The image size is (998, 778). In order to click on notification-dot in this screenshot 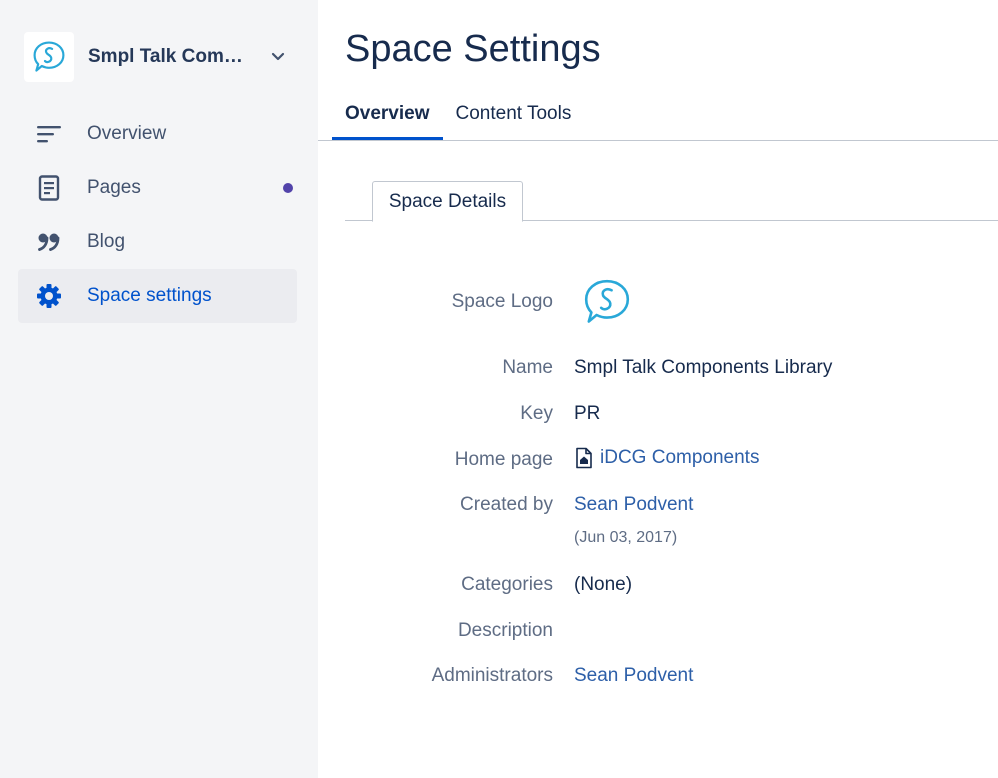, I will do `click(288, 188)`.